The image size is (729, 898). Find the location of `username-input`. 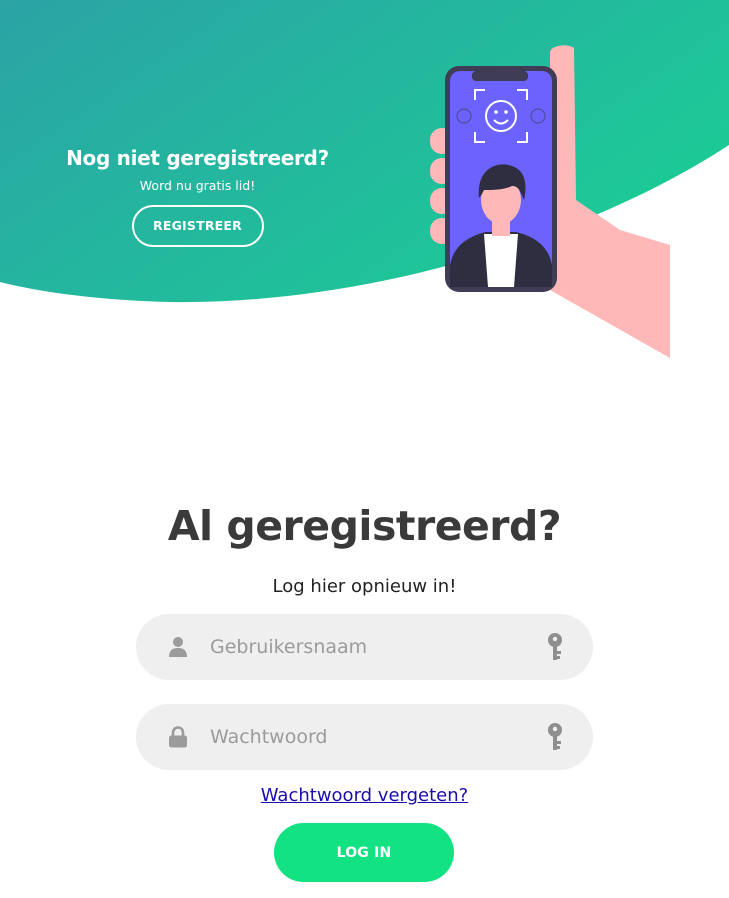

username-input is located at coordinates (370, 647).